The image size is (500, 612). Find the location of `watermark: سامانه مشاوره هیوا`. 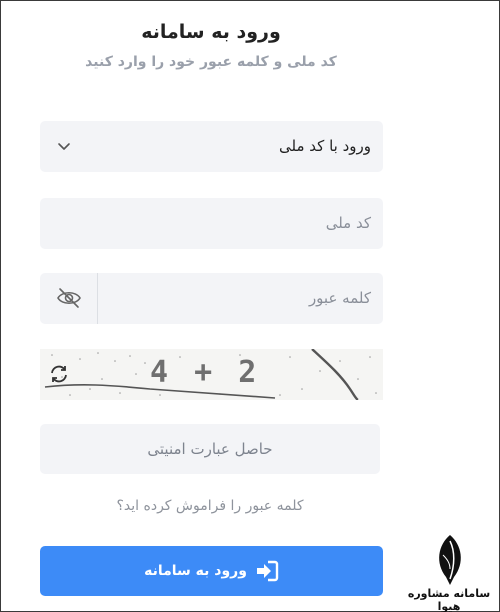

watermark: سامانه مشاوره هیوا is located at coordinates (449, 570).